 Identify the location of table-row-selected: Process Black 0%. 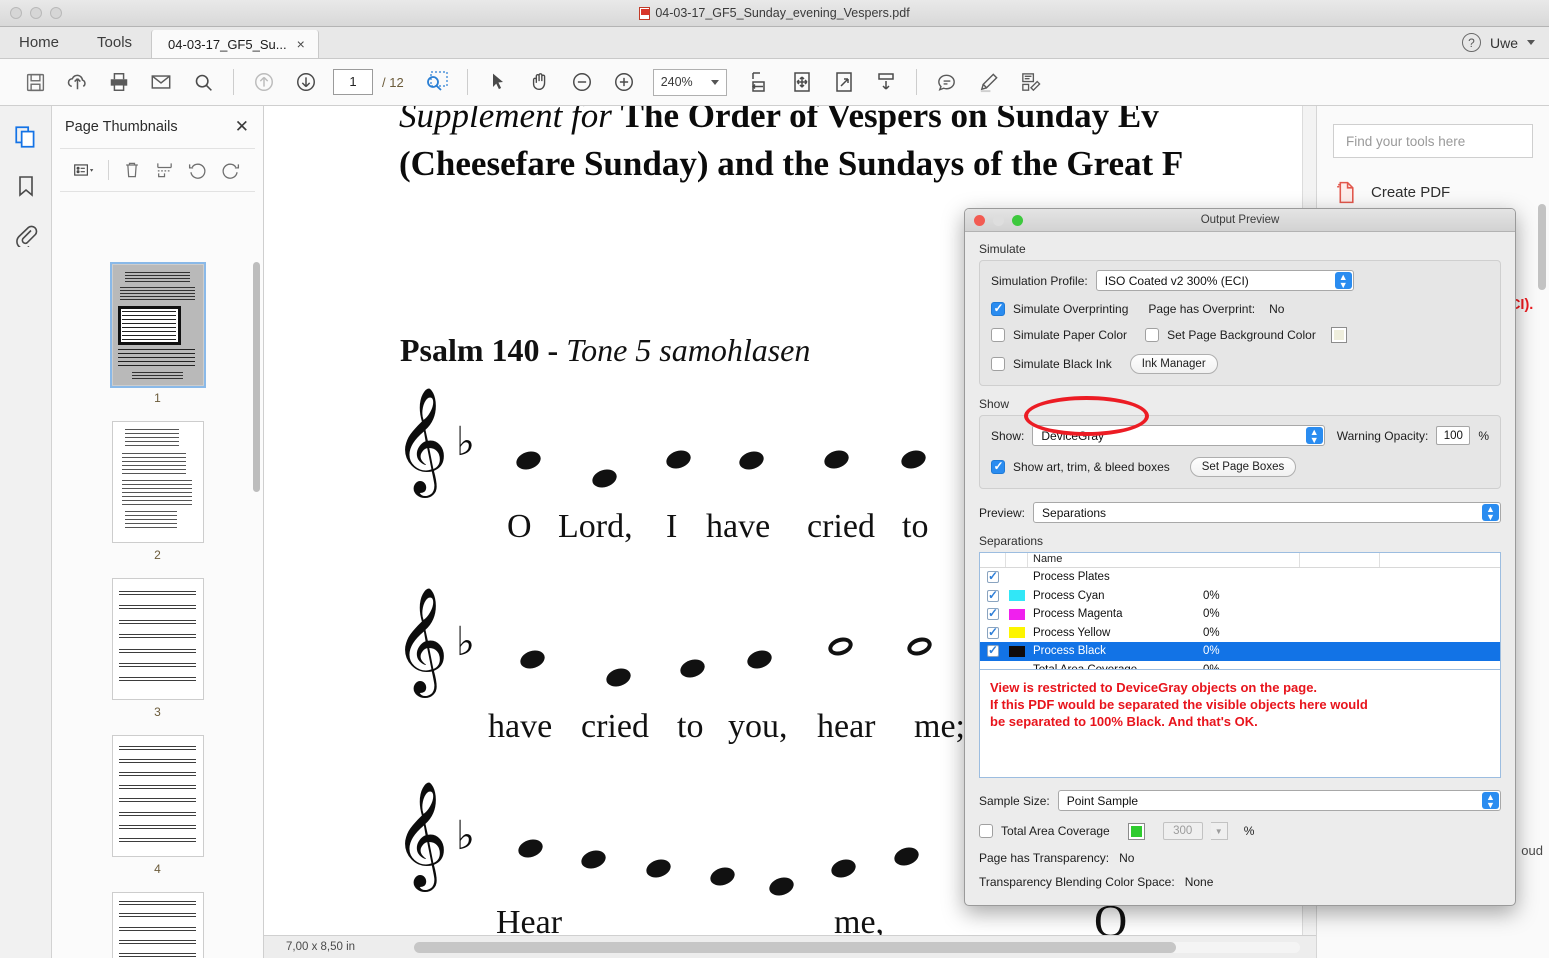
(1240, 651).